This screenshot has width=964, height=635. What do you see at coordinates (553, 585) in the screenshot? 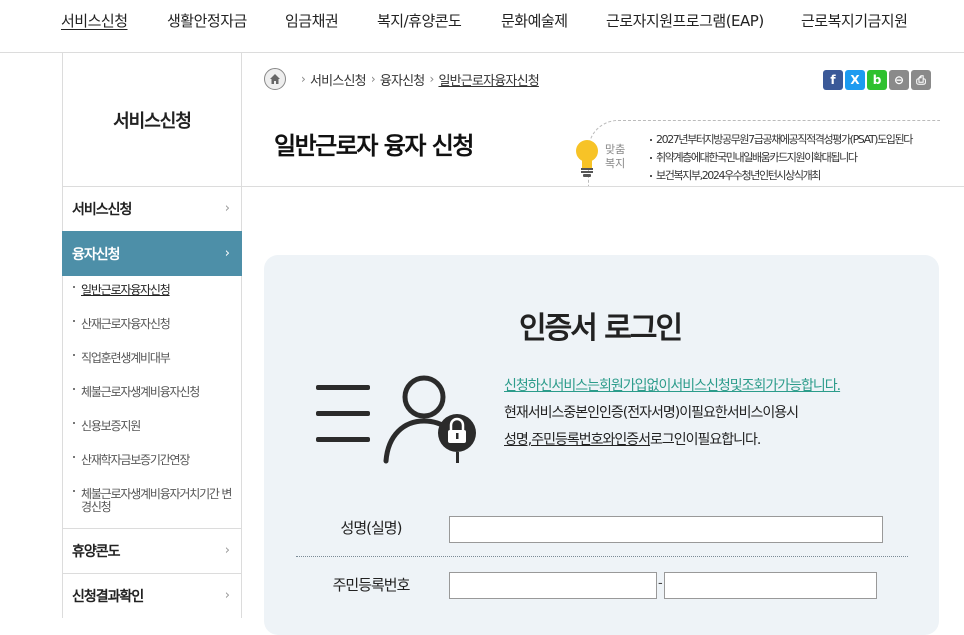
I see `rrn-front-input` at bounding box center [553, 585].